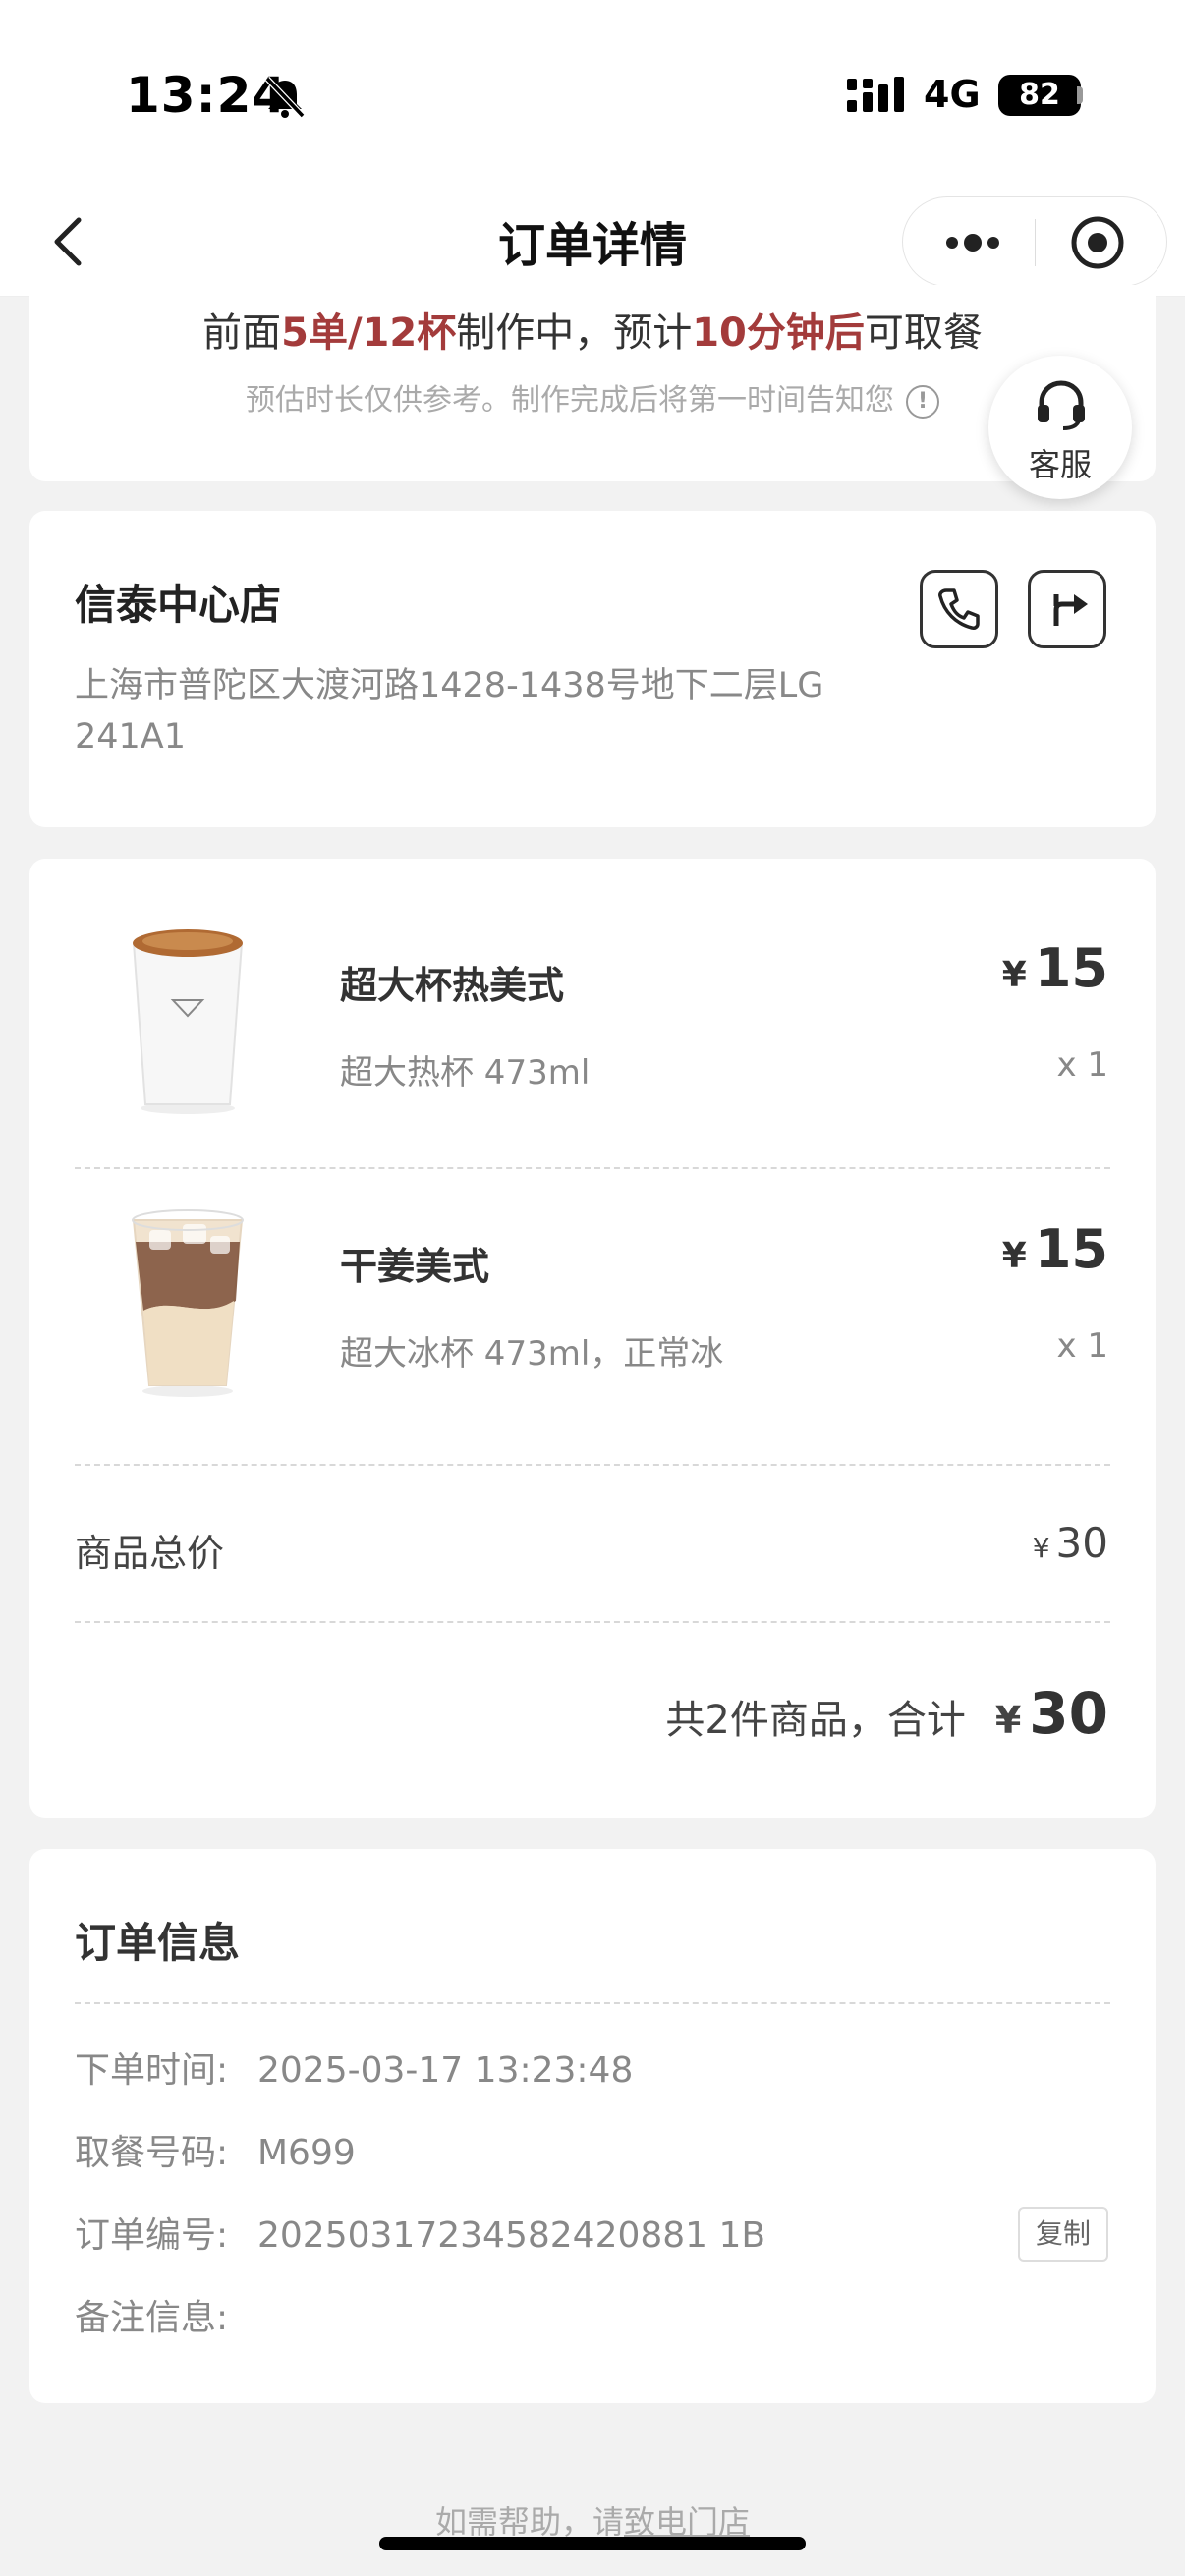 This screenshot has width=1185, height=2576. I want to click on item-spec: 超大热杯 473ml, so click(466, 1072).